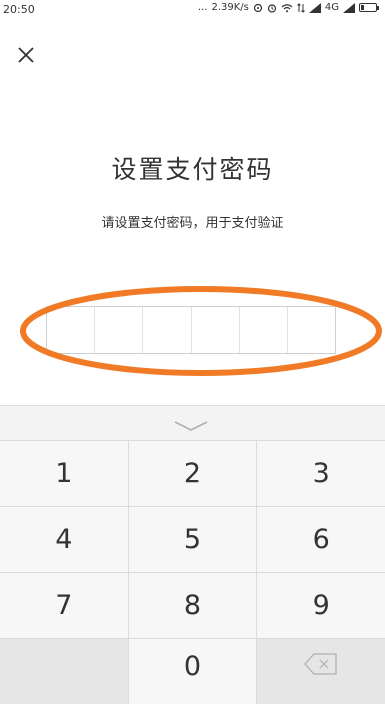  I want to click on key-row: 7 8 9, so click(192, 605).